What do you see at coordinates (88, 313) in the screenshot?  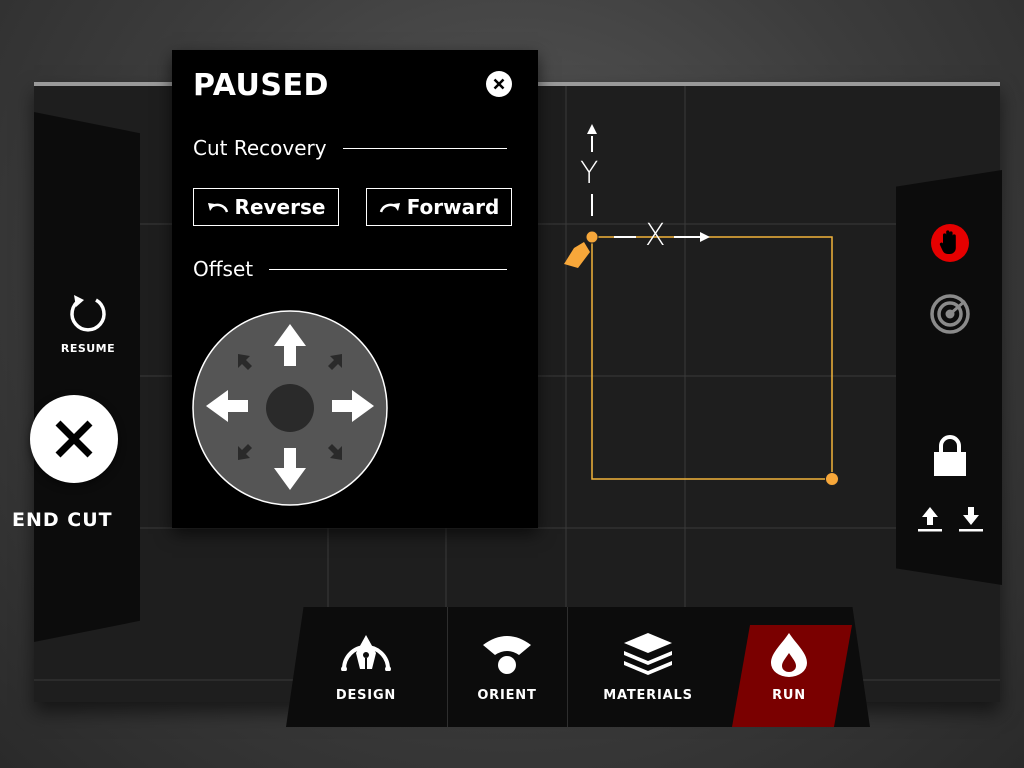 I see `refresh-icon` at bounding box center [88, 313].